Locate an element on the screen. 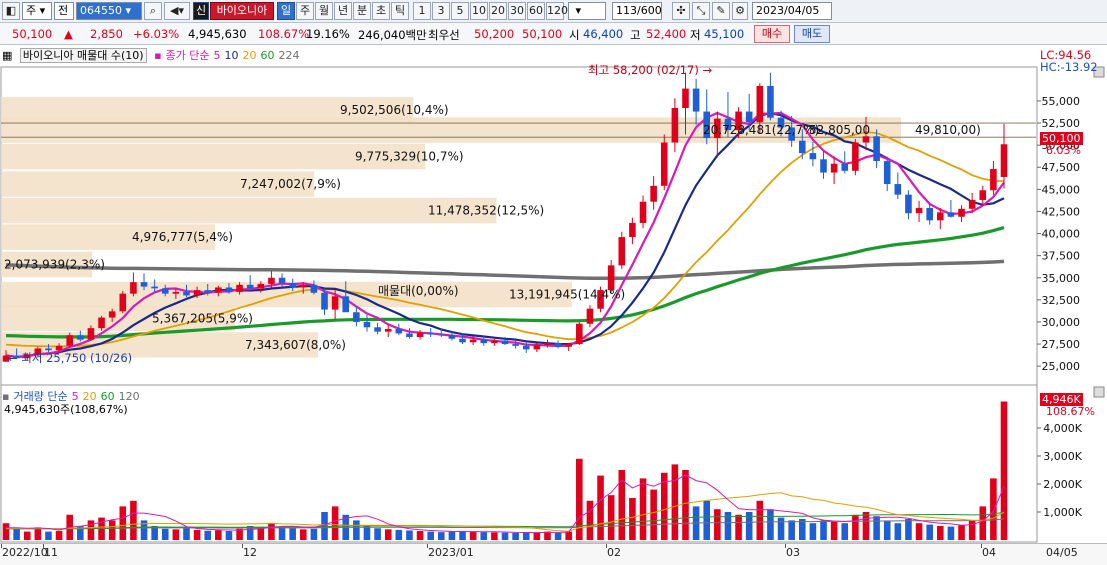  crosshair-icon: ✣ is located at coordinates (681, 11).